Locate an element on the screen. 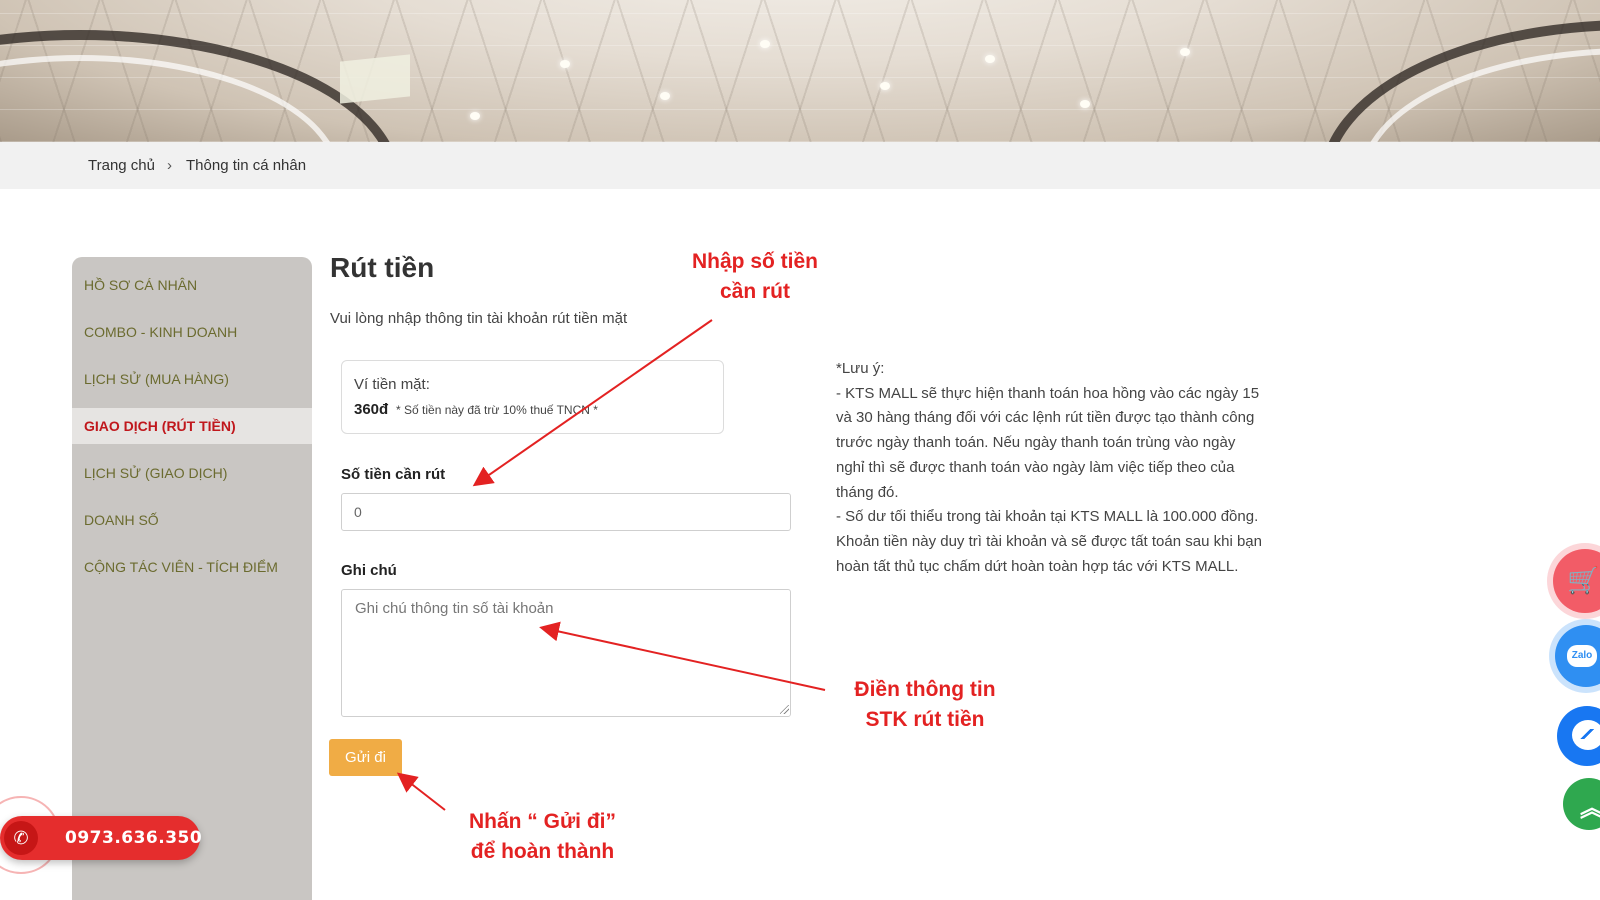 This screenshot has width=1600, height=900. cart-float-button: 🛒 is located at coordinates (1576, 581).